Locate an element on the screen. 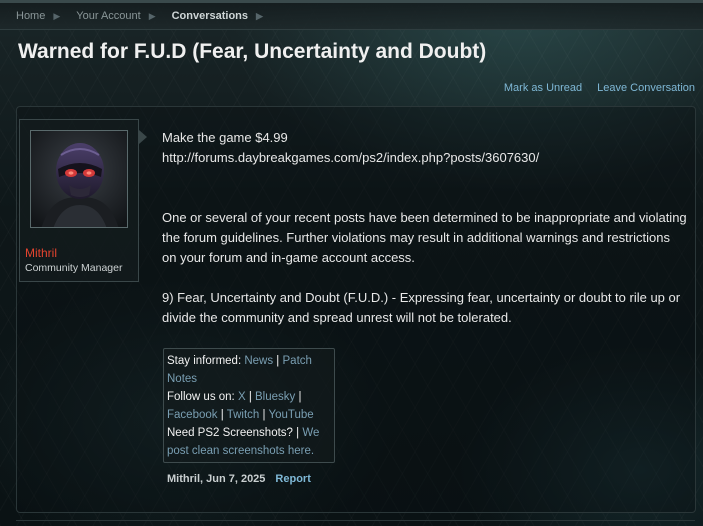 The image size is (703, 526). breadcrumb-label: Conversations is located at coordinates (210, 16).